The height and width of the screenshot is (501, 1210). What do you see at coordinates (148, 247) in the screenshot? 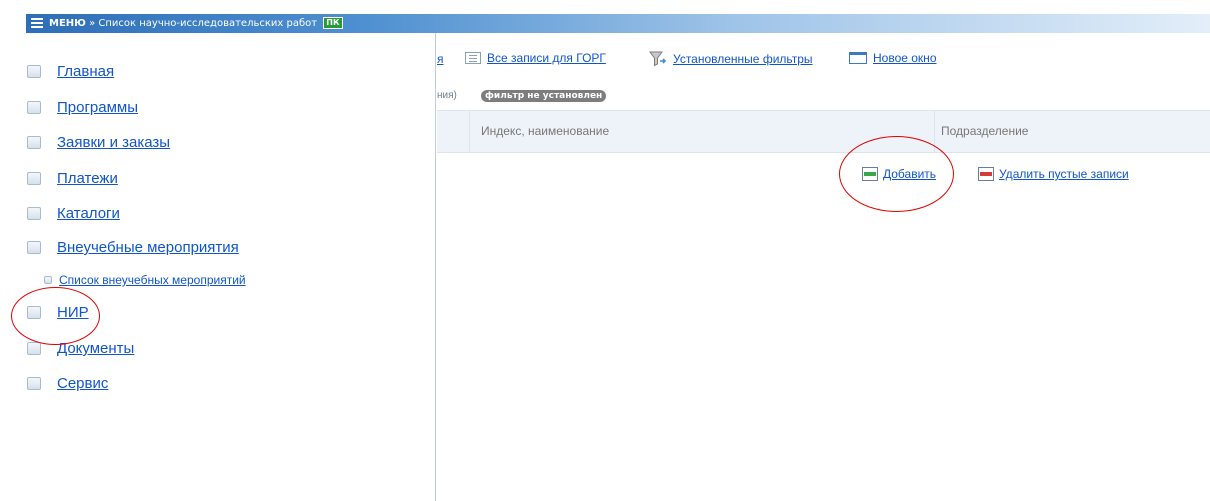
I see `sidebar-item-label: Внеучебные мероприятия` at bounding box center [148, 247].